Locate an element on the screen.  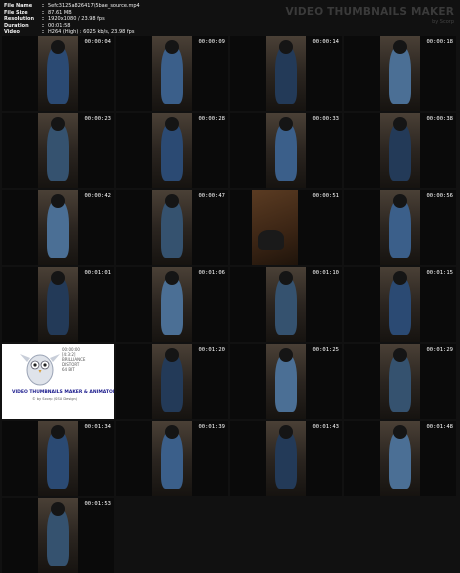
file-name-value: 5efc3125a826417\5bae_source.mp4 is located at coordinates (94, 6).